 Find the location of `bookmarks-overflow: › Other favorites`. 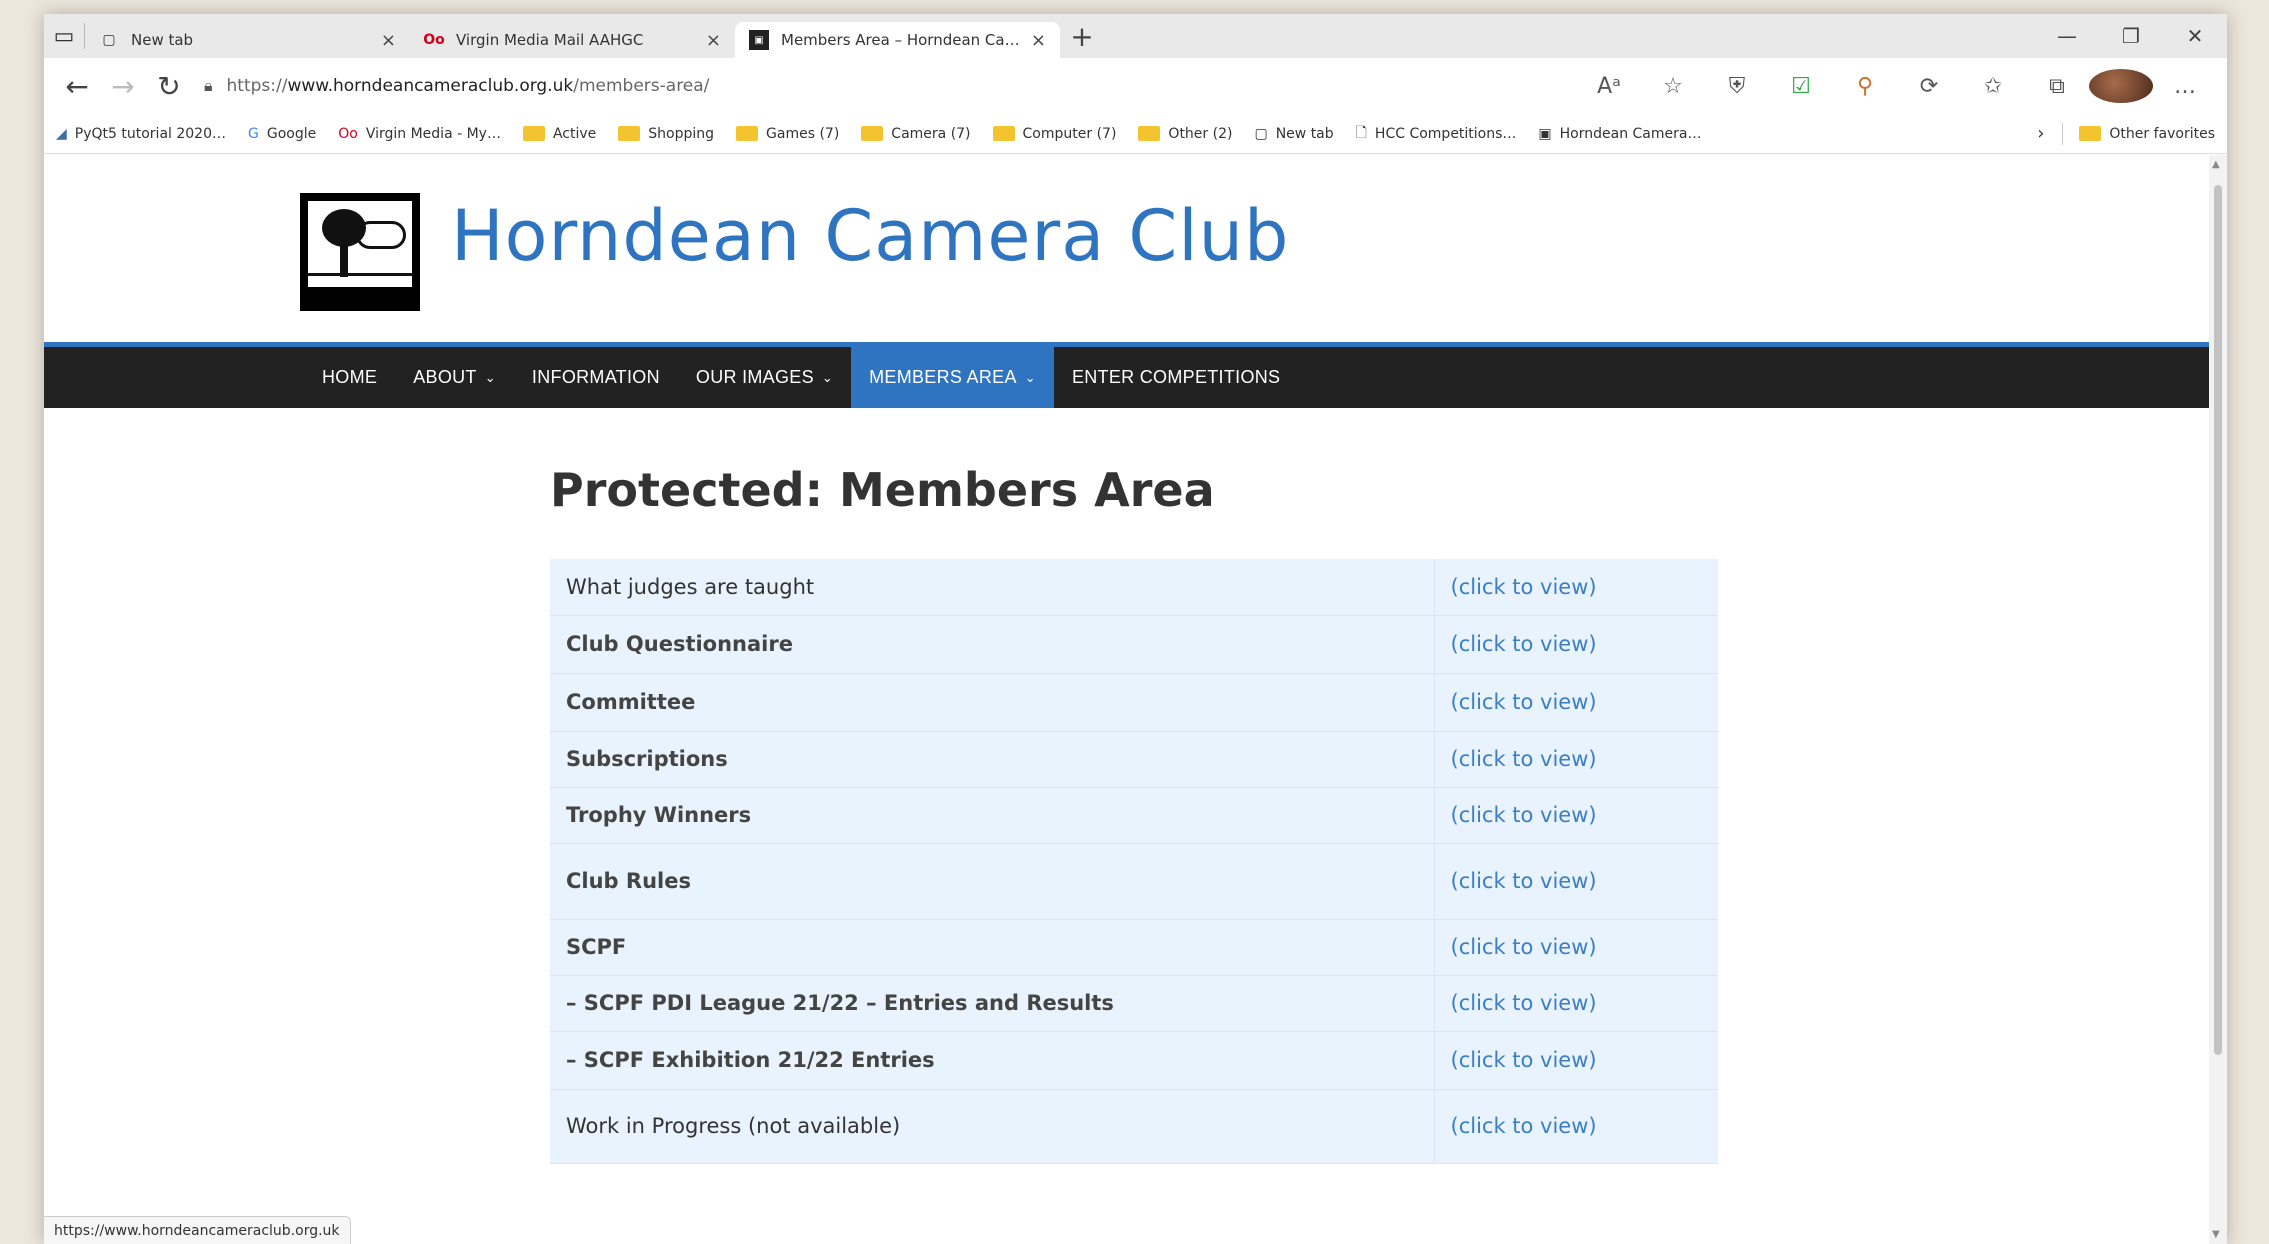

bookmarks-overflow: › Other favorites is located at coordinates (2126, 133).